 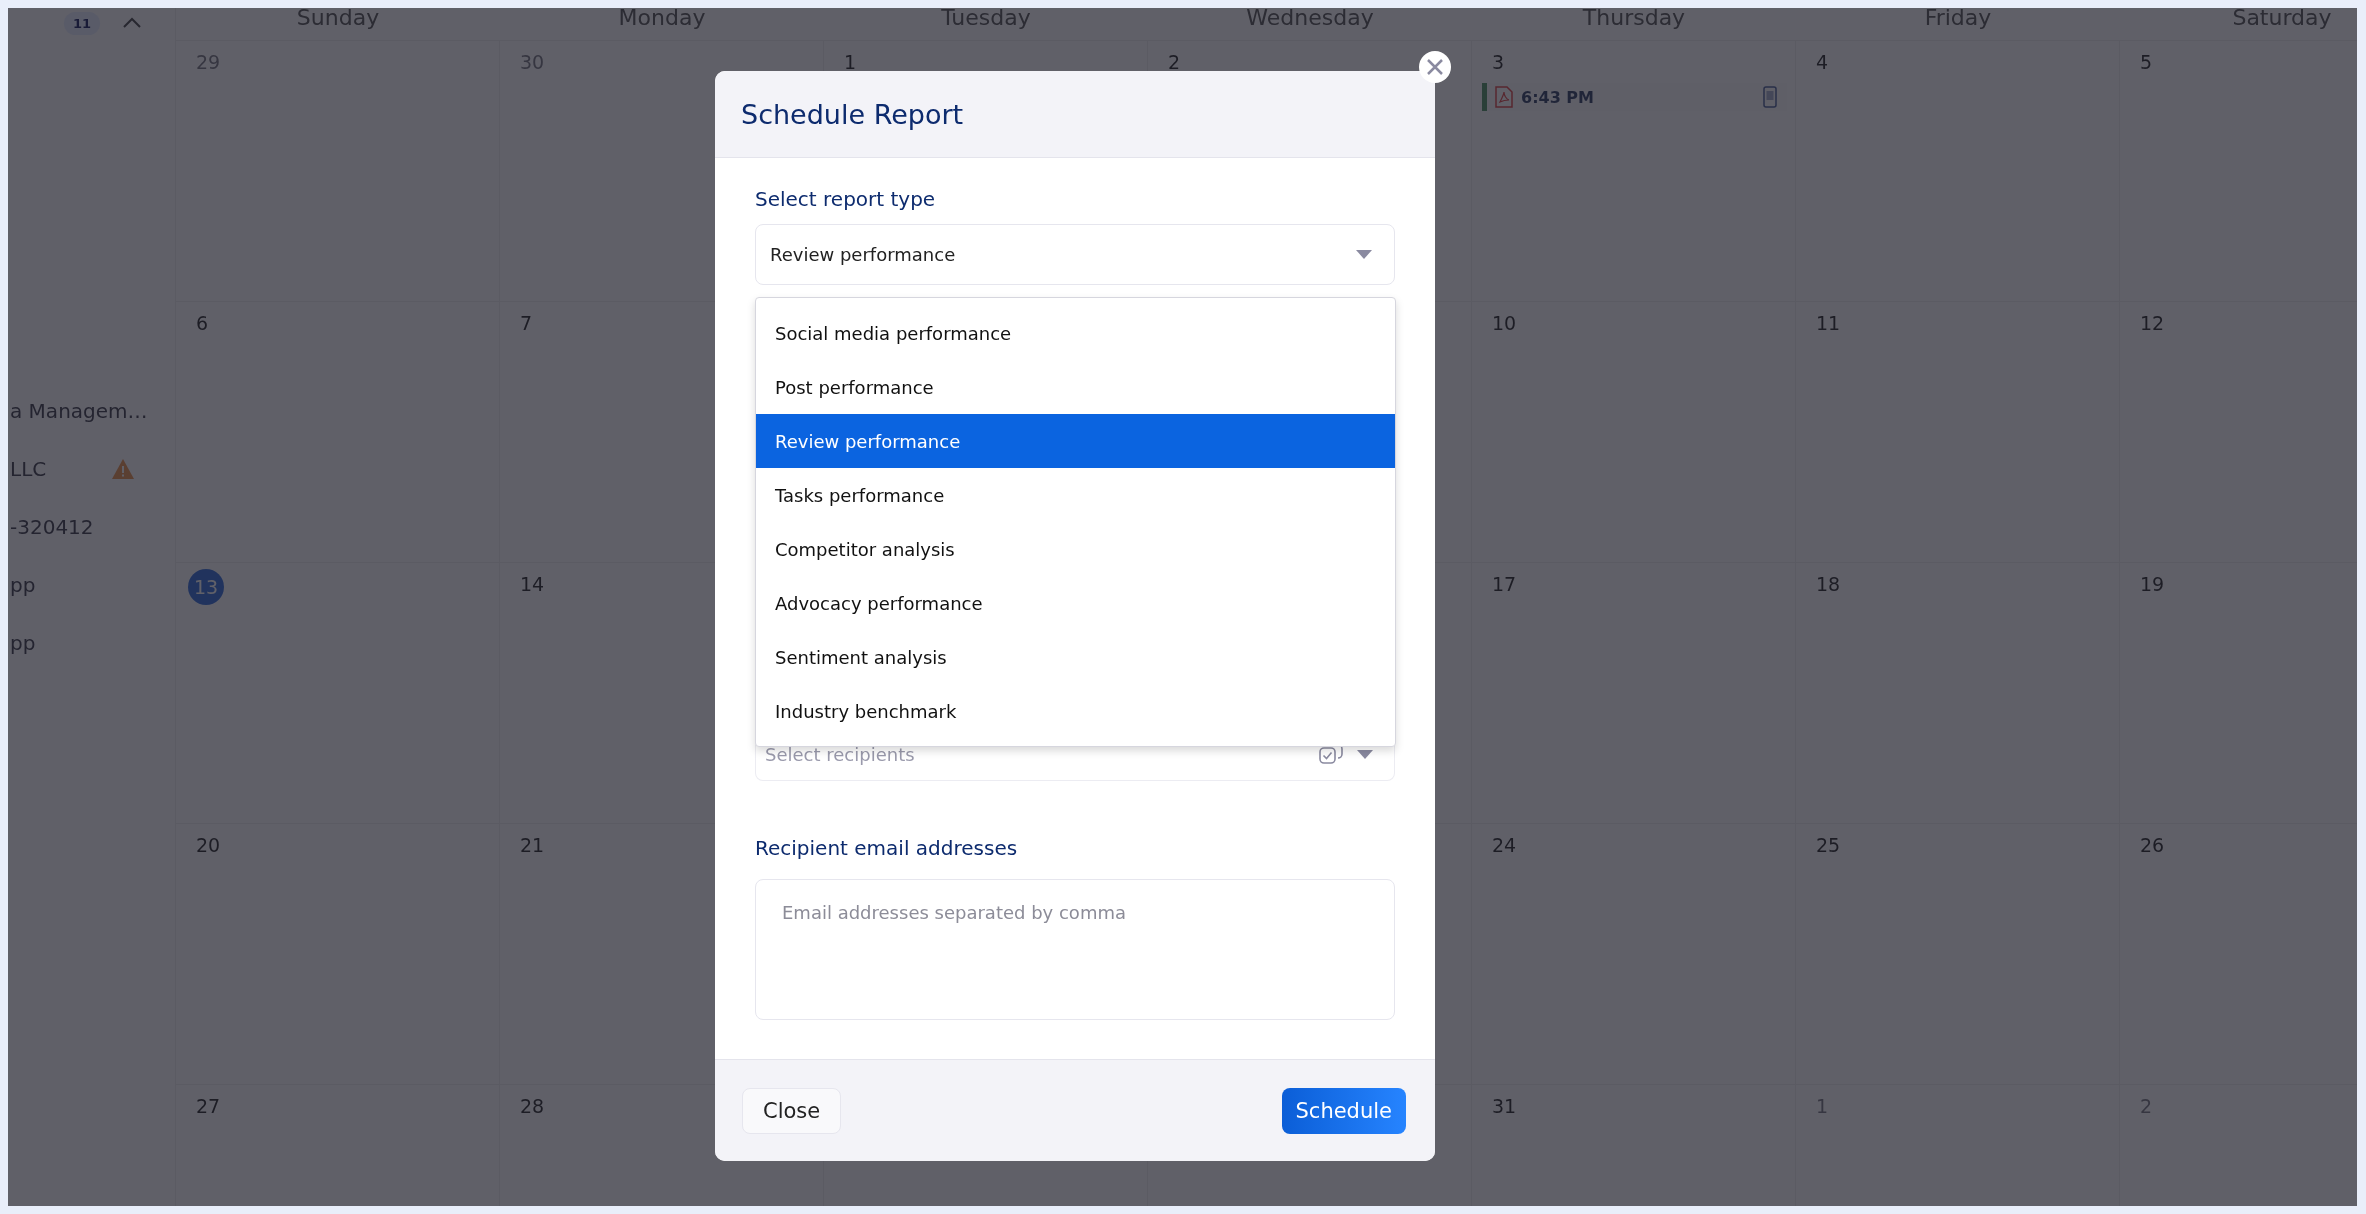 I want to click on dropdown-option: Post performance, so click(x=1075, y=387).